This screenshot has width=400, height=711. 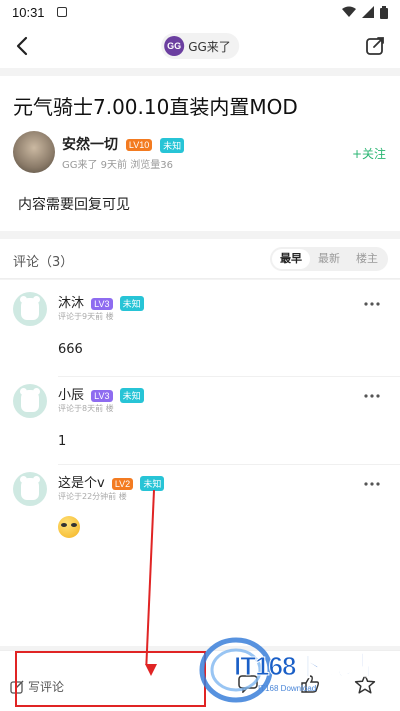 I want to click on sort-option-latest: 最新, so click(x=329, y=259).